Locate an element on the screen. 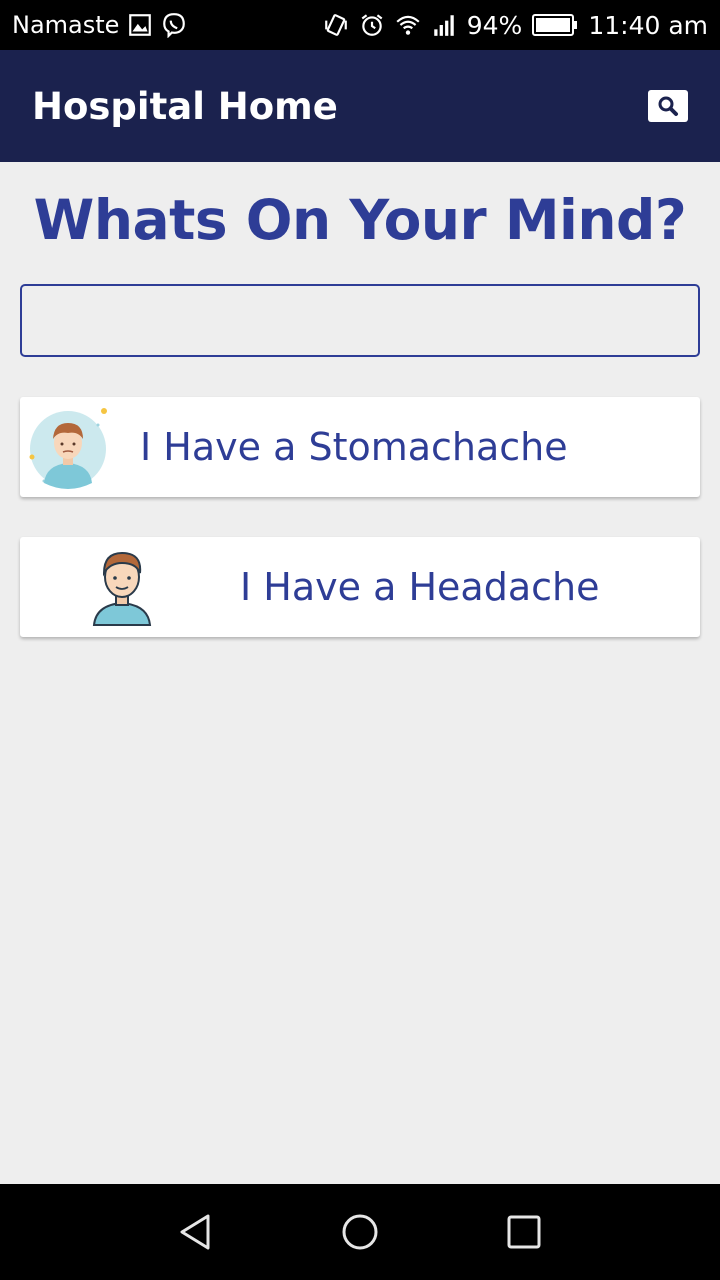 The height and width of the screenshot is (1280, 720). recents-button is located at coordinates (524, 1232).